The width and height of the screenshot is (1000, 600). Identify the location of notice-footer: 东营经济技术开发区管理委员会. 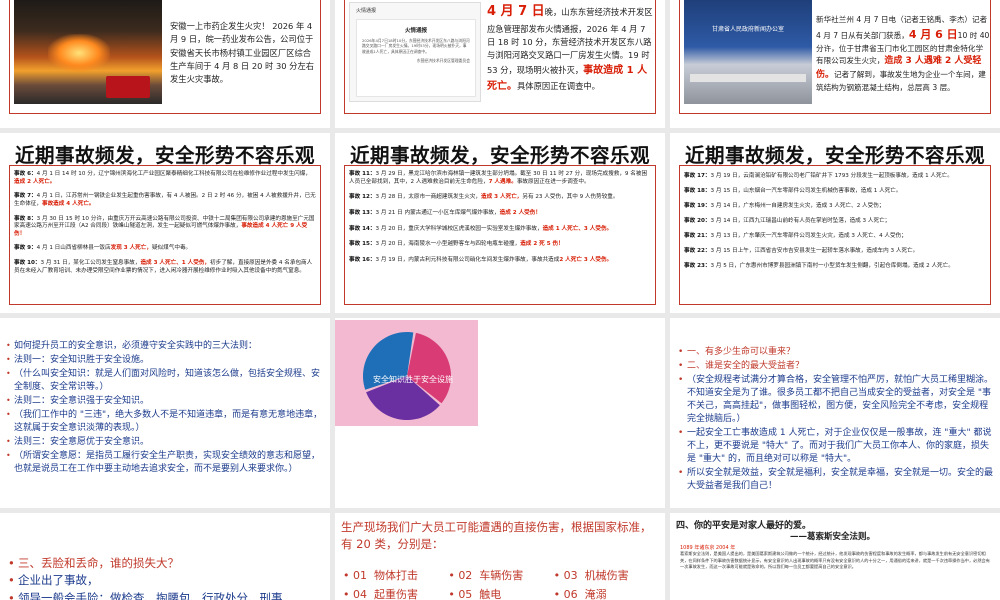
(443, 60).